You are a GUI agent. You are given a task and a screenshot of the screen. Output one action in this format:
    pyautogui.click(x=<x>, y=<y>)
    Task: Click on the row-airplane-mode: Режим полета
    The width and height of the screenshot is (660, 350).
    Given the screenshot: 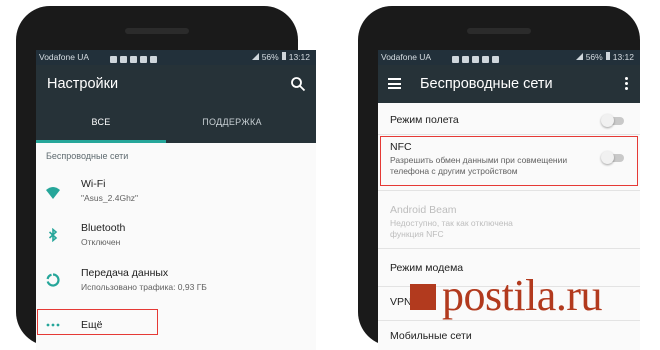 What is the action you would take?
    pyautogui.click(x=509, y=123)
    